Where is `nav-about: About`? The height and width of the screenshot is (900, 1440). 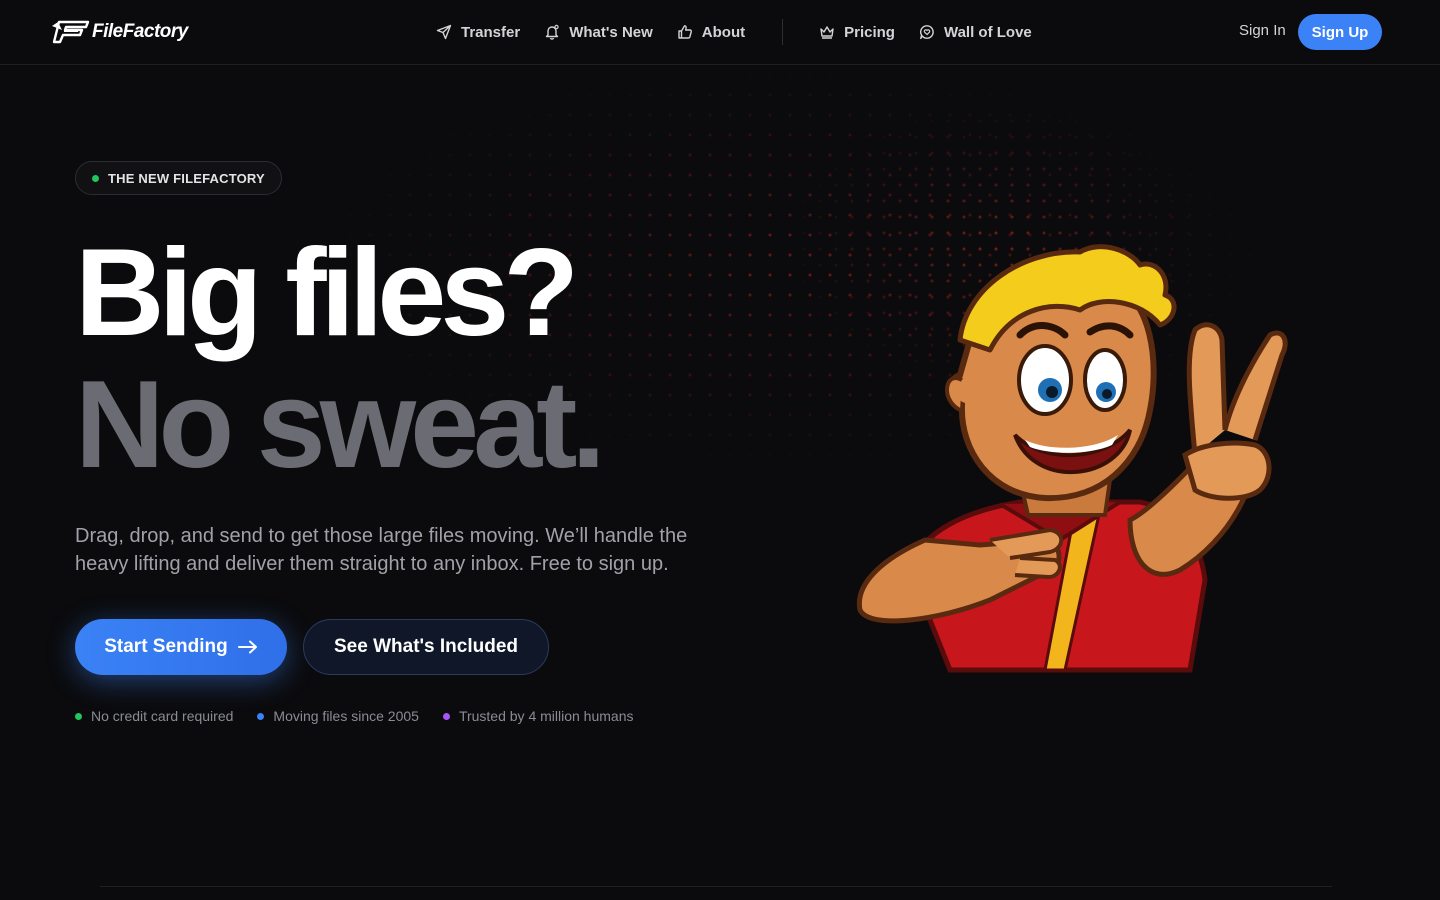
nav-about: About is located at coordinates (711, 32).